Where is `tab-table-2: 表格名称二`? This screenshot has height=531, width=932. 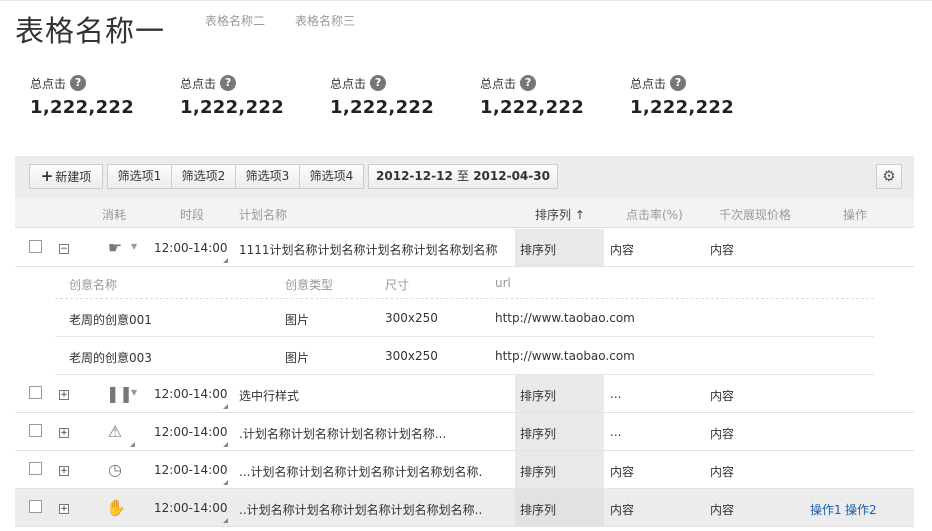
tab-table-2: 表格名称二 is located at coordinates (235, 20).